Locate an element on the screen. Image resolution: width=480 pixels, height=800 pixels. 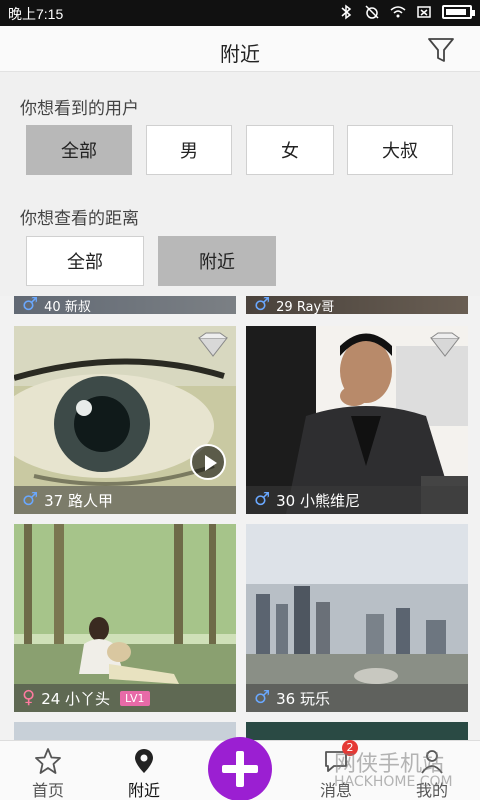
watermark-line2: HACKHOME.COM is located at coordinates (393, 782).